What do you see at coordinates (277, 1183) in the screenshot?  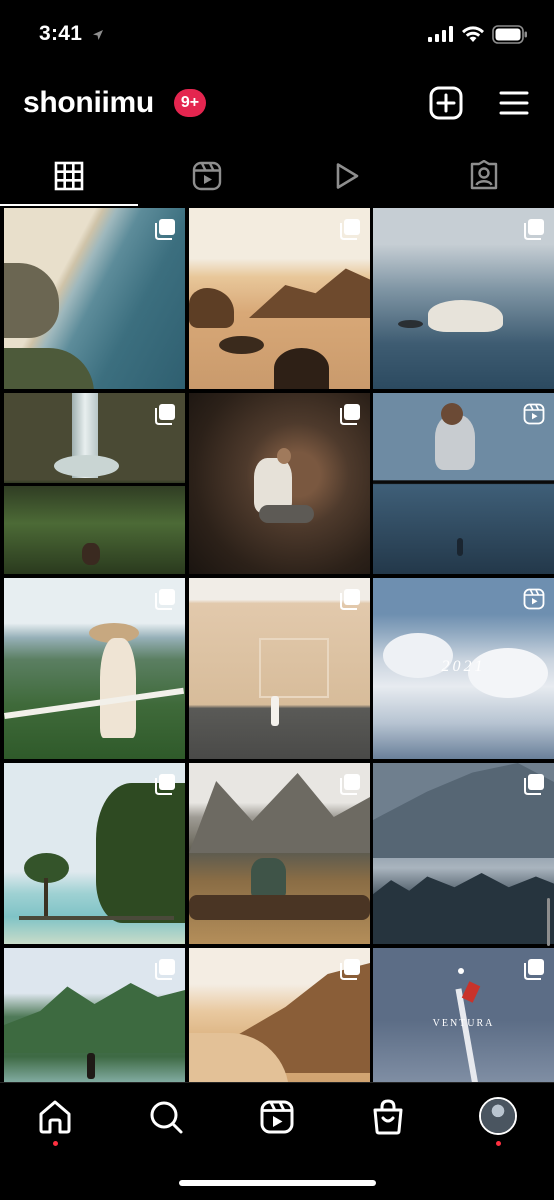 I see `home-indicator` at bounding box center [277, 1183].